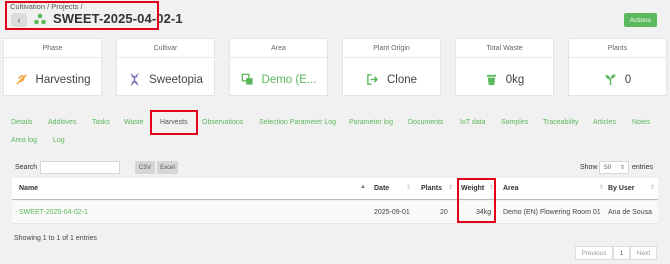 Image resolution: width=670 pixels, height=264 pixels. What do you see at coordinates (391, 48) in the screenshot?
I see `card-label: Plant Origin` at bounding box center [391, 48].